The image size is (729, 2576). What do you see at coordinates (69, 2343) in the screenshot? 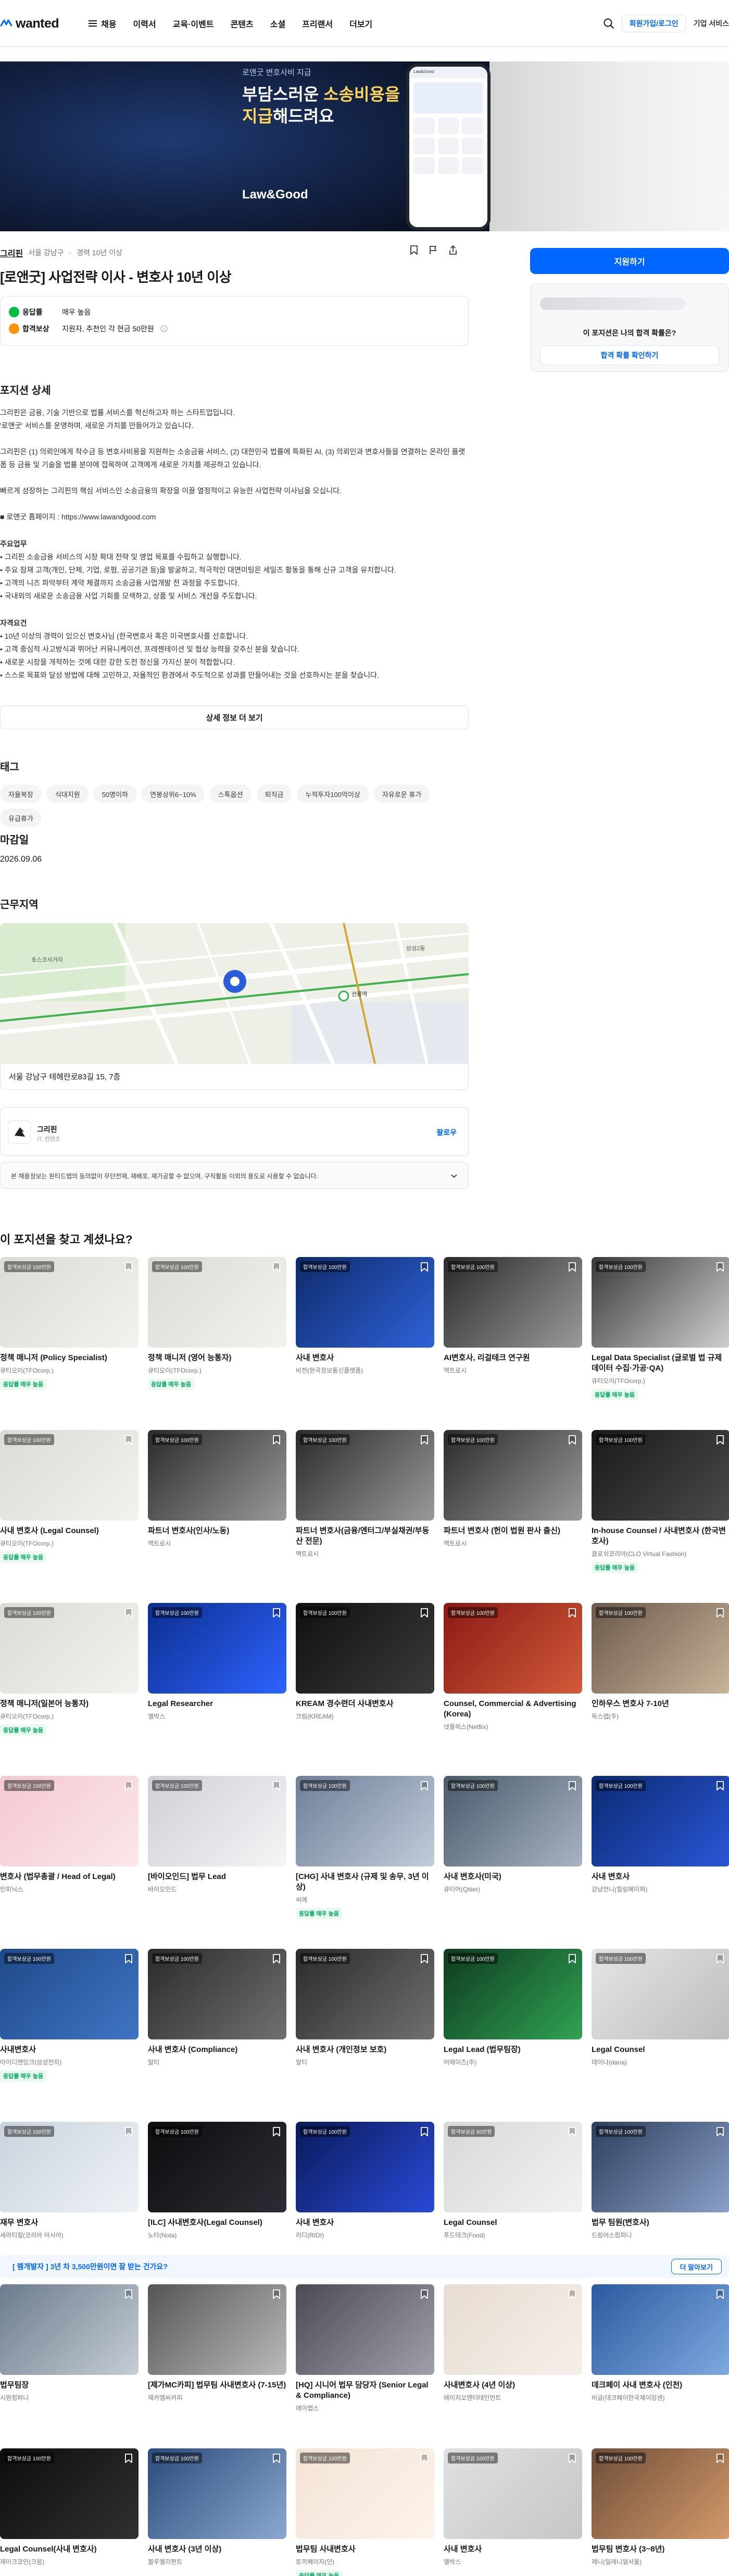
I see `job-card: 법무팀장 시원컴퍼니` at bounding box center [69, 2343].